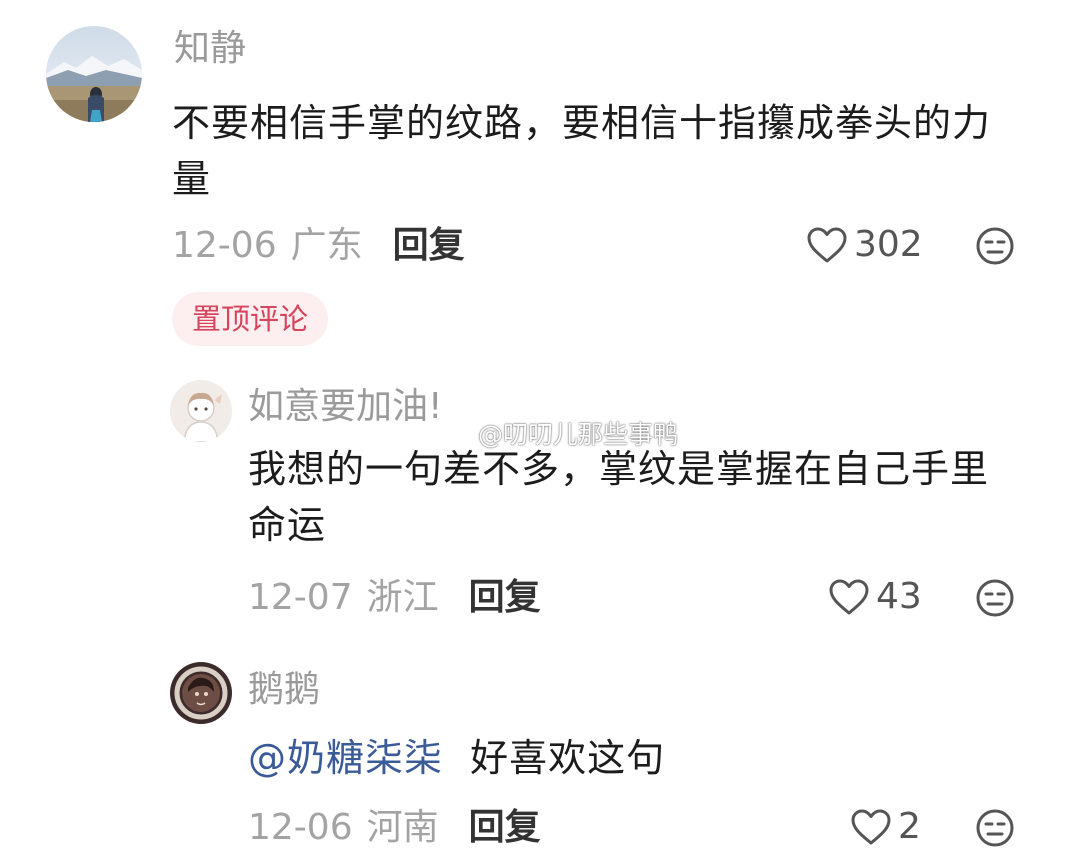 The height and width of the screenshot is (866, 1080). What do you see at coordinates (345, 758) in the screenshot?
I see `mention-link: @奶糖柒柒` at bounding box center [345, 758].